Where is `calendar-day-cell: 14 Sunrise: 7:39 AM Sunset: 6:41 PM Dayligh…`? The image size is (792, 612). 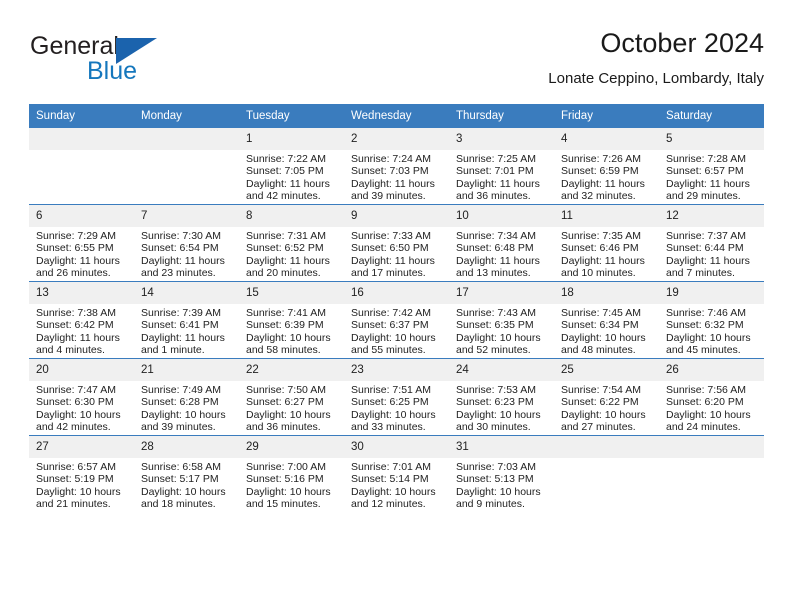
calendar-day-cell: 14 Sunrise: 7:39 AM Sunset: 6:41 PM Dayligh… is located at coordinates (186, 320).